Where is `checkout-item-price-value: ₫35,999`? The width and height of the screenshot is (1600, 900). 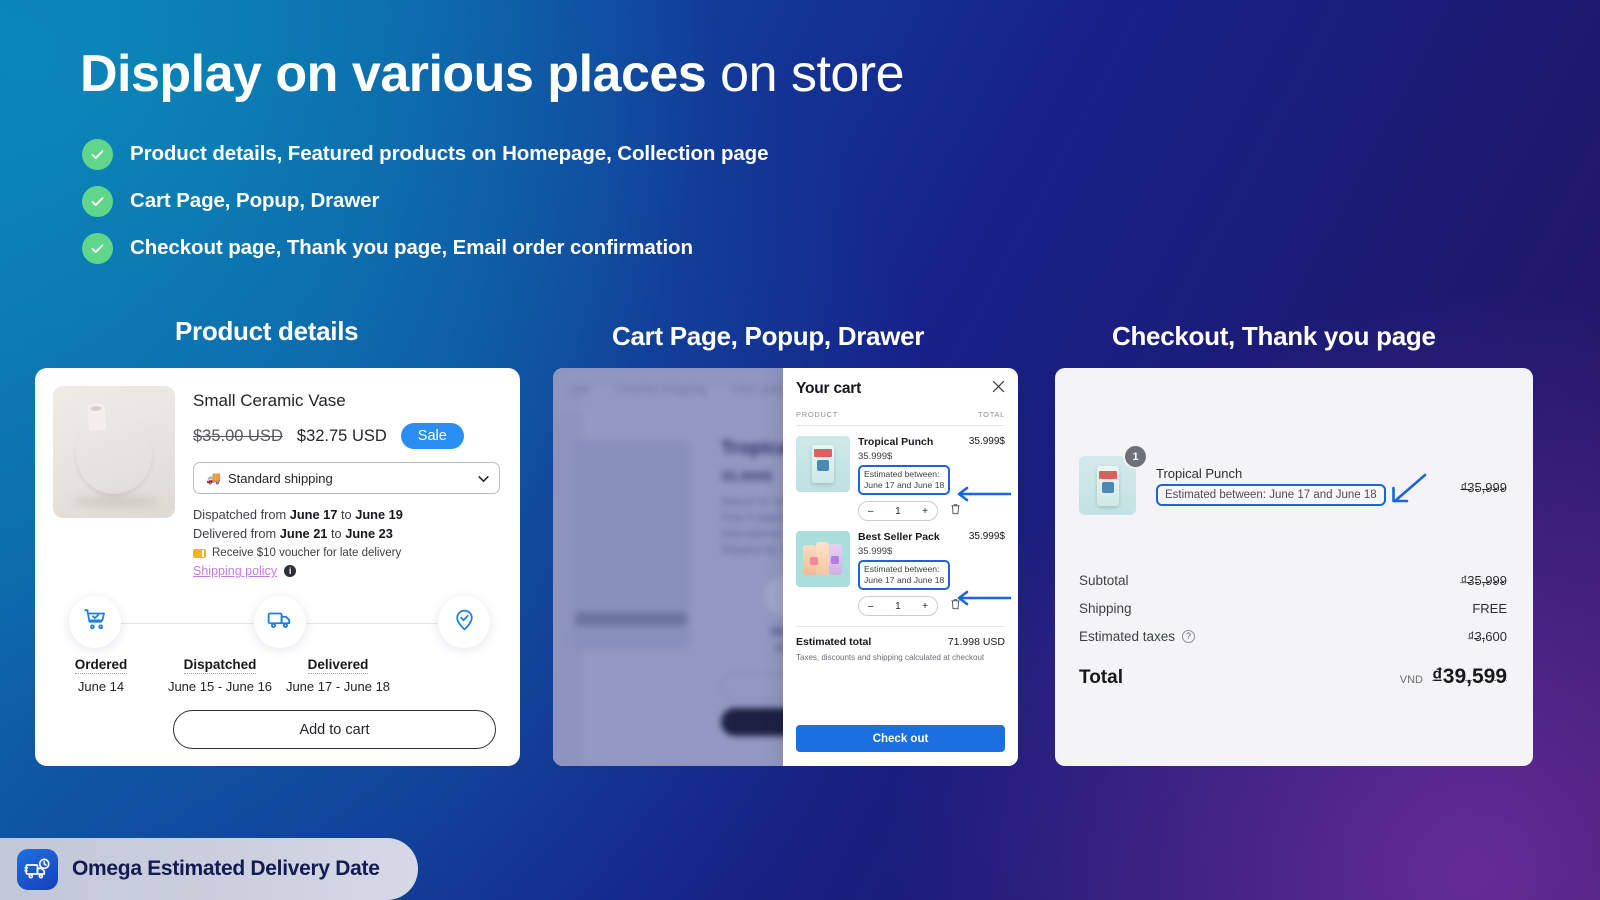
checkout-item-price-value: ₫35,999 is located at coordinates (1483, 487).